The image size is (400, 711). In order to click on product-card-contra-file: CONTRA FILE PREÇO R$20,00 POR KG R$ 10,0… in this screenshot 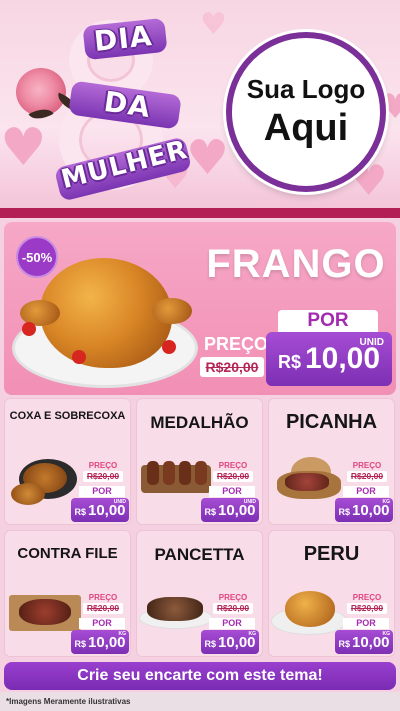, I will do `click(67, 593)`.